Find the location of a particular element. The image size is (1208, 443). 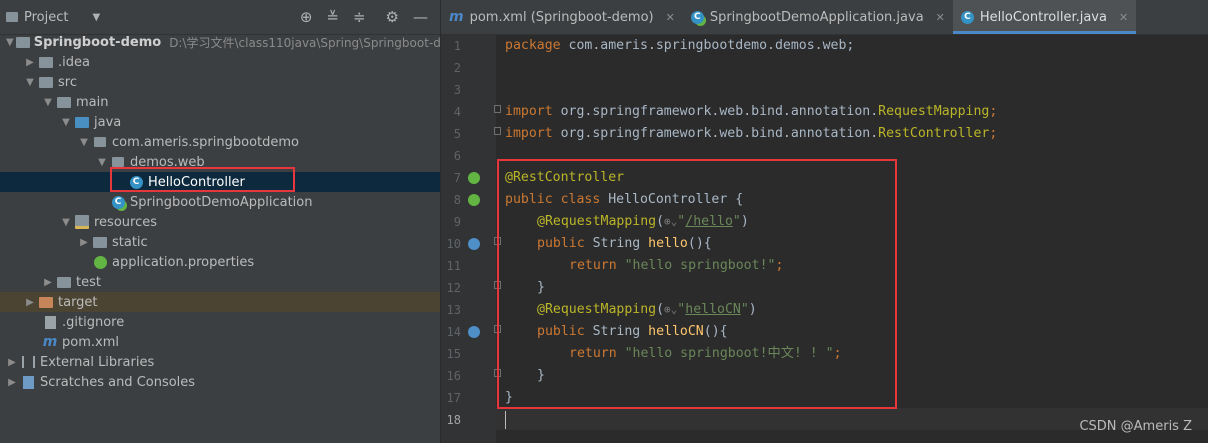

expand-all-icon: ≚ is located at coordinates (332, 17).